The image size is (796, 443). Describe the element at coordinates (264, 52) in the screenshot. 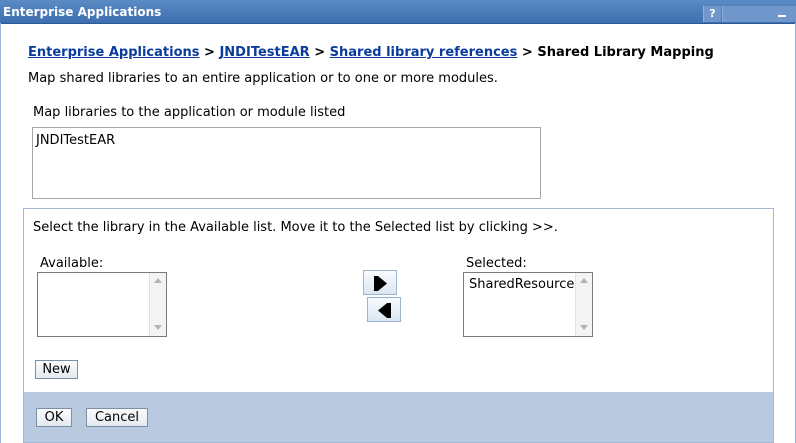

I see `breadcrumb-link-jnditestear: JNDITestEAR` at that location.